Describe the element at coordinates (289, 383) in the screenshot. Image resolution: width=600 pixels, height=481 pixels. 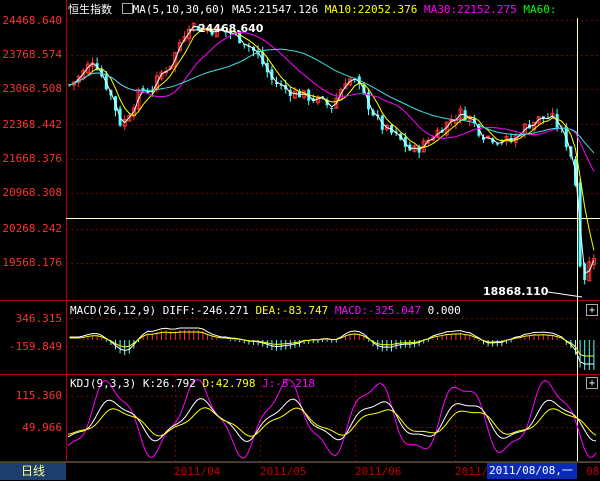
I see `kdj-j: J:-5.218` at that location.